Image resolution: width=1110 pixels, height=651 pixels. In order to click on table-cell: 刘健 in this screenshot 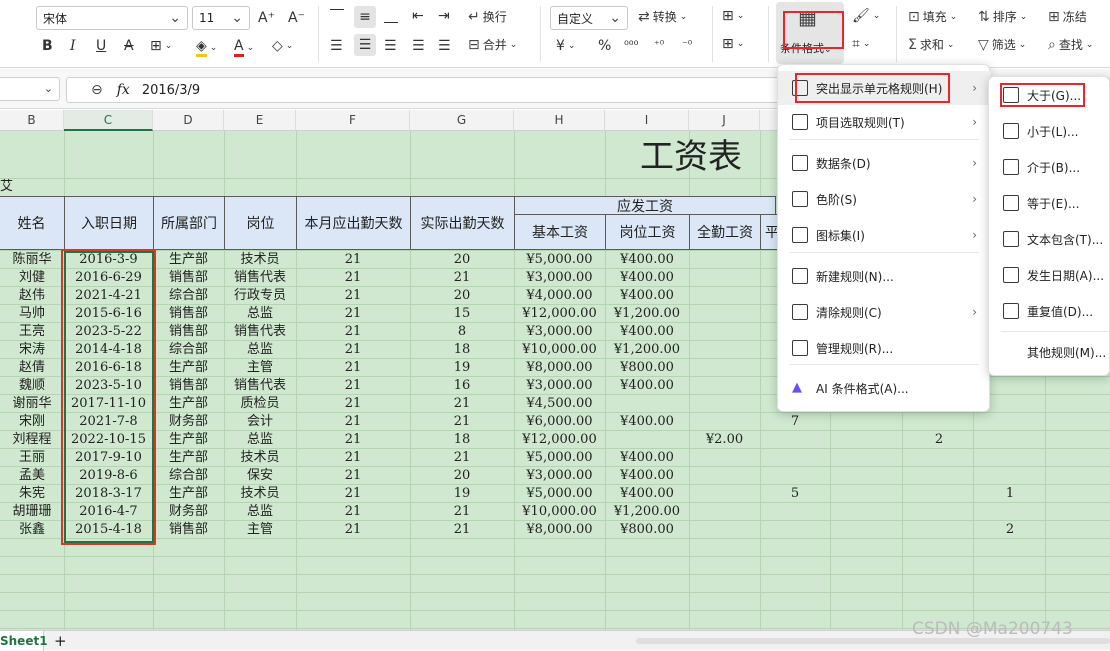, I will do `click(32, 278)`.